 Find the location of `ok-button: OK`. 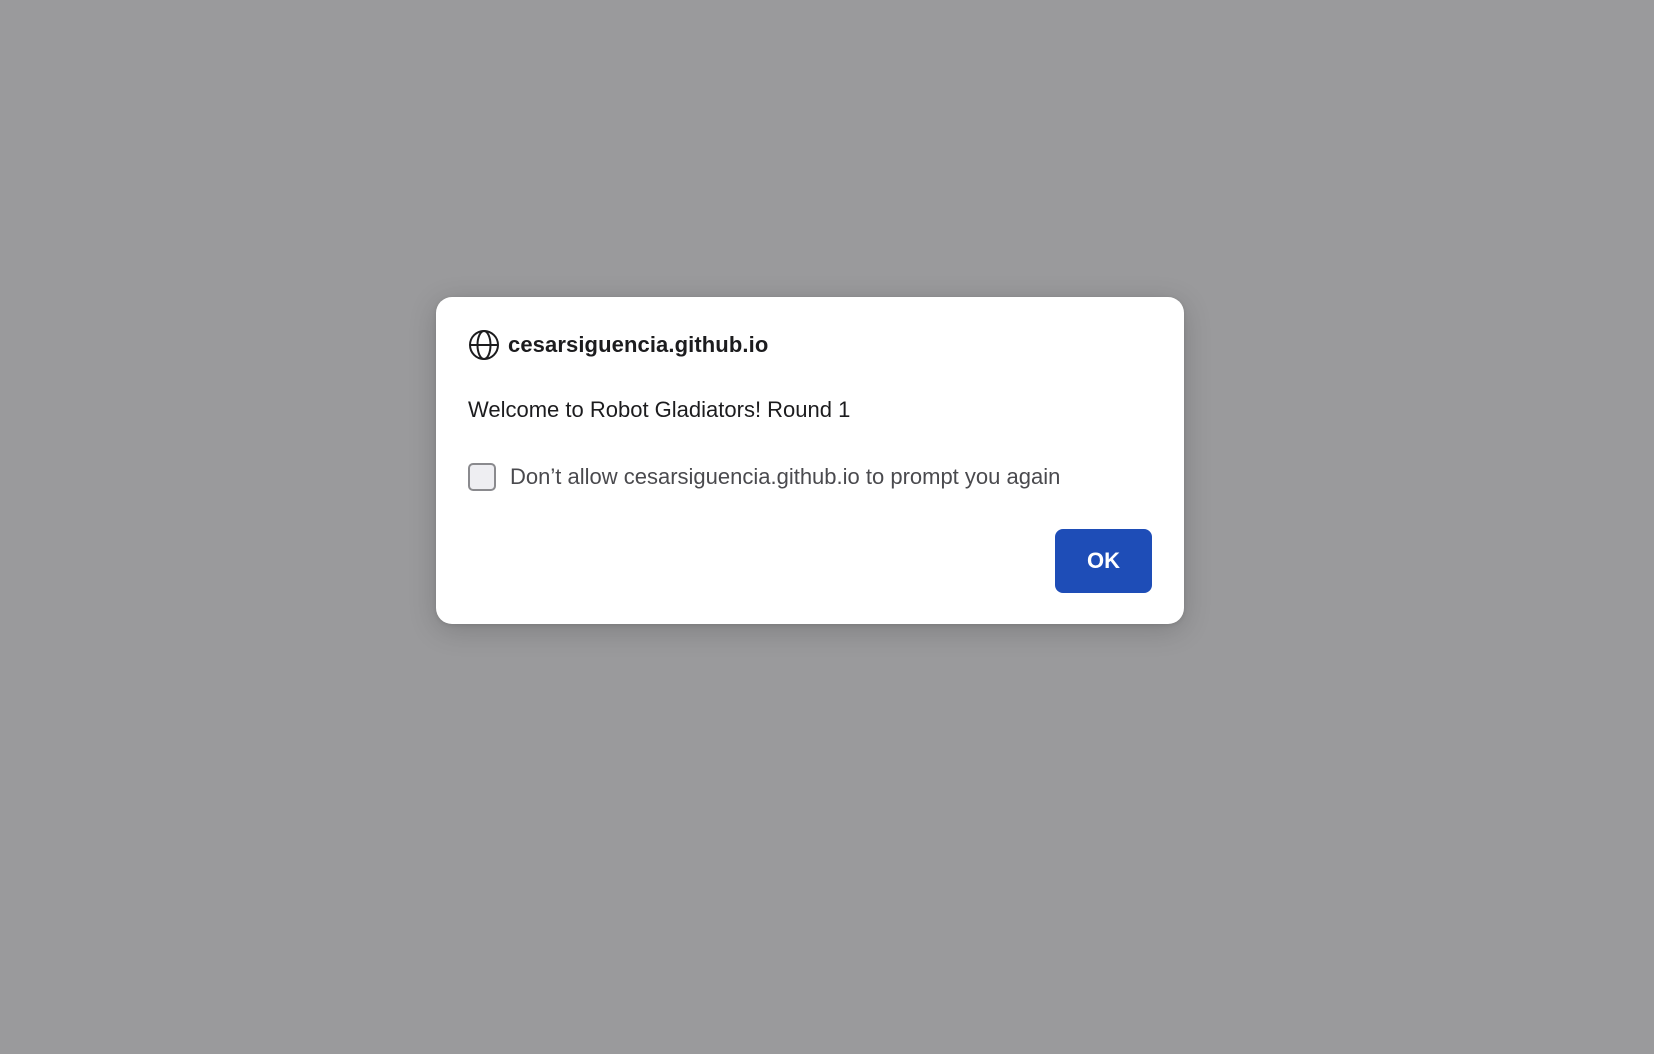

ok-button: OK is located at coordinates (1103, 561).